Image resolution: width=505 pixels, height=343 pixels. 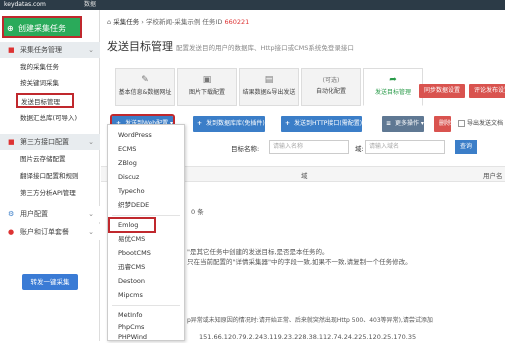 What do you see at coordinates (252, 5) in the screenshot?
I see `top-bar: keydatas.com 数据` at bounding box center [252, 5].